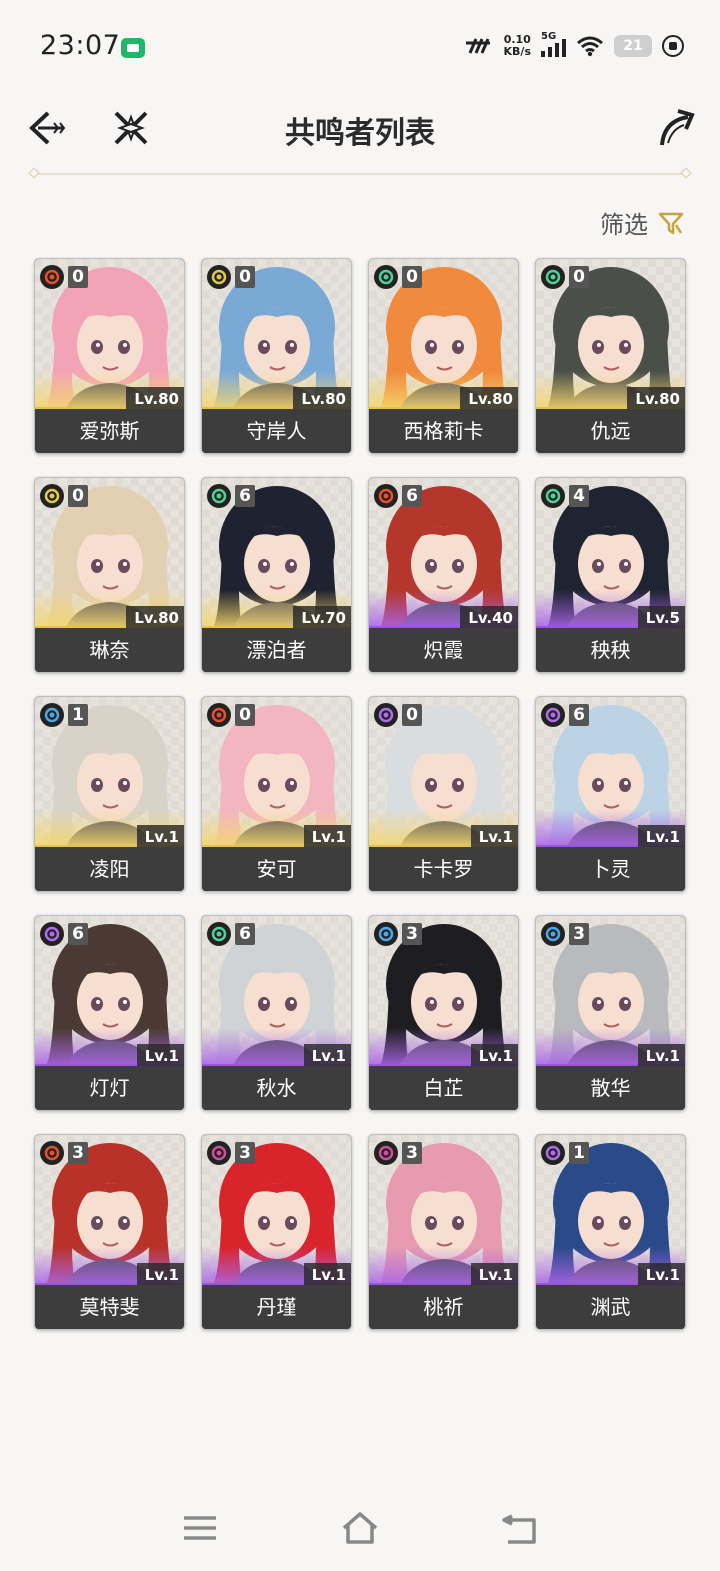  What do you see at coordinates (443, 575) in the screenshot?
I see `character-card: 6 Lv.40 炽霞` at bounding box center [443, 575].